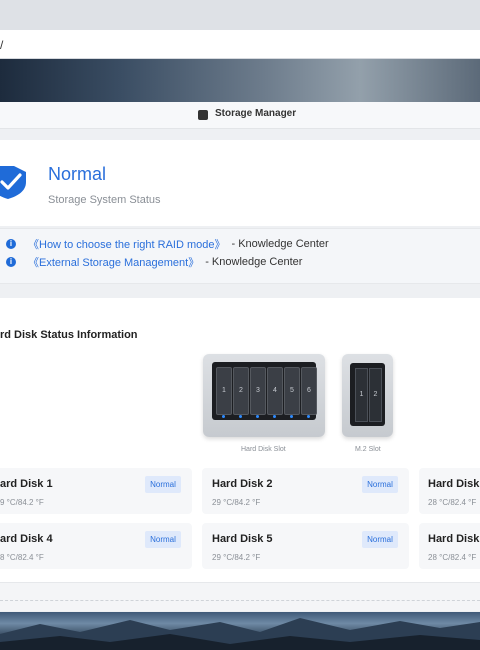 Image resolution: width=480 pixels, height=650 pixels. What do you see at coordinates (224, 391) in the screenshot?
I see `drive-bay-1: 1` at bounding box center [224, 391].